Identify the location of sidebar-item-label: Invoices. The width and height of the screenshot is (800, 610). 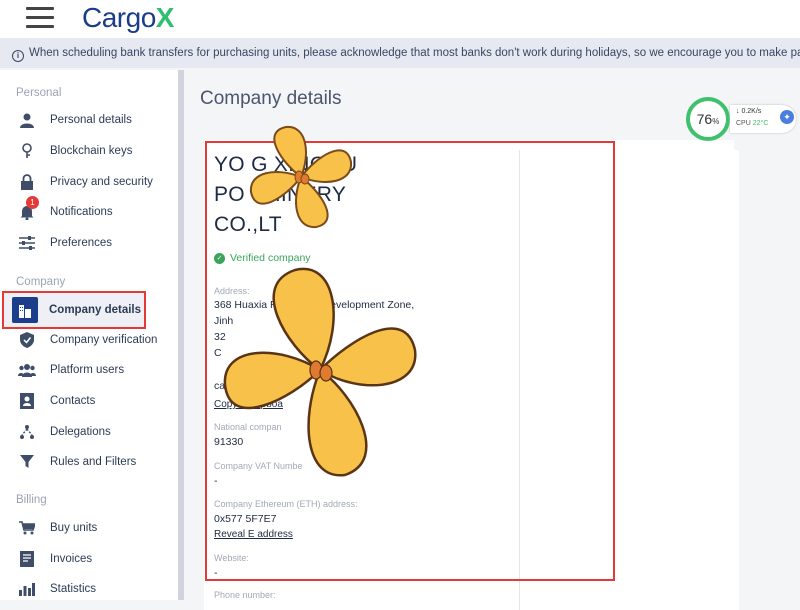
(71, 559).